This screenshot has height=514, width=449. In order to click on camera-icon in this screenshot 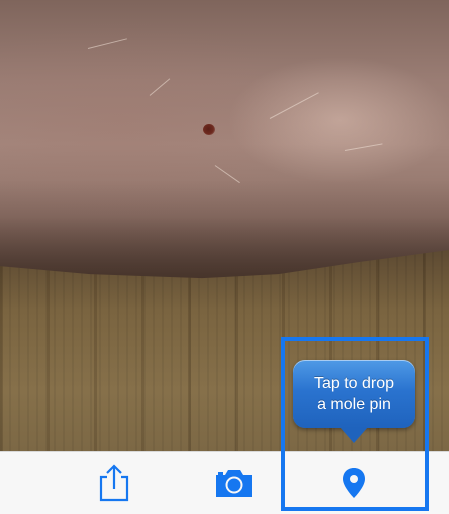, I will do `click(234, 483)`.